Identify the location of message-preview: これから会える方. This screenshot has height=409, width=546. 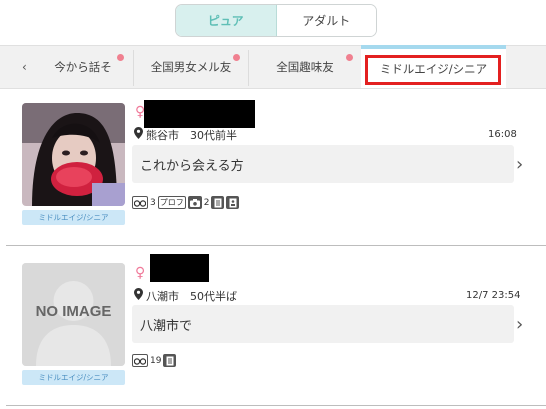
(323, 164).